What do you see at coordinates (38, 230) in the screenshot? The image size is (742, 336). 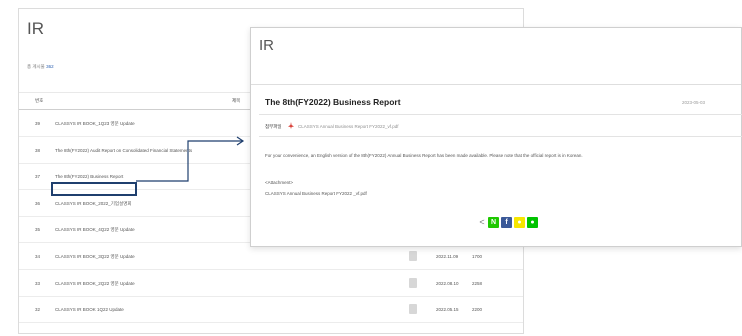 I see `row-number: 35` at bounding box center [38, 230].